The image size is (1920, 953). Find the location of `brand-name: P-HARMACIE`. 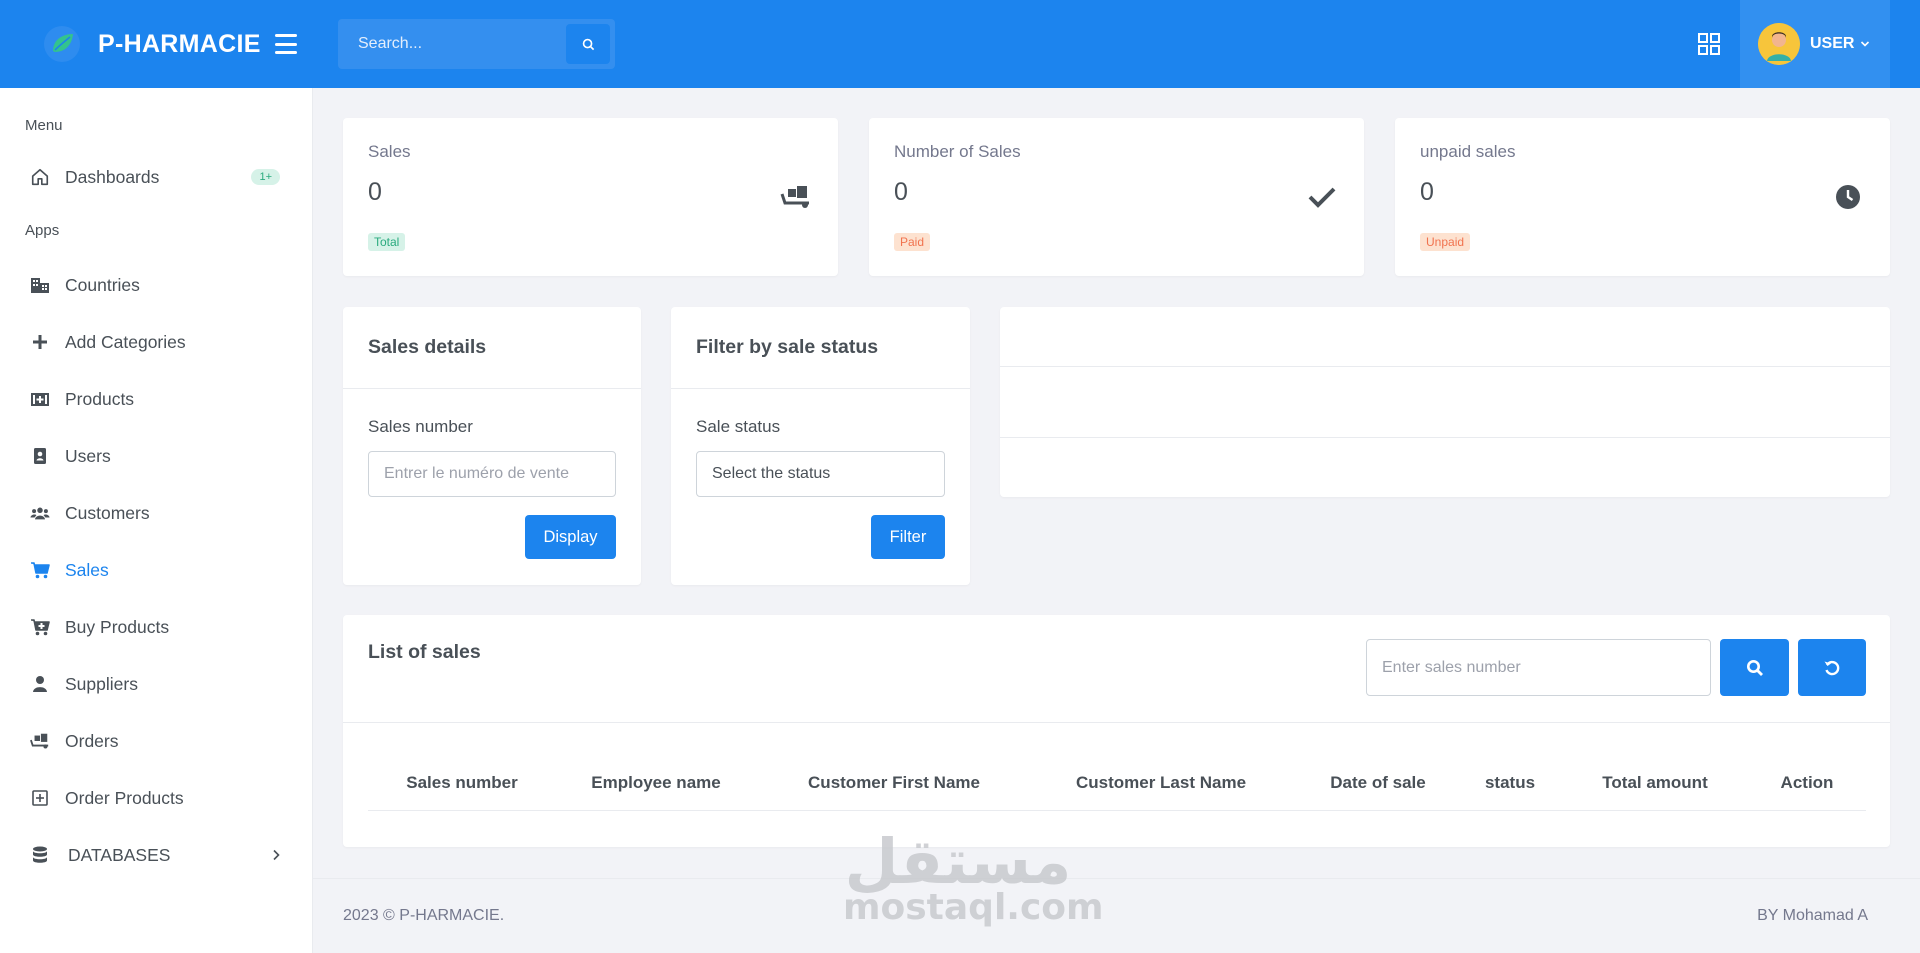

brand-name: P-HARMACIE is located at coordinates (179, 44).